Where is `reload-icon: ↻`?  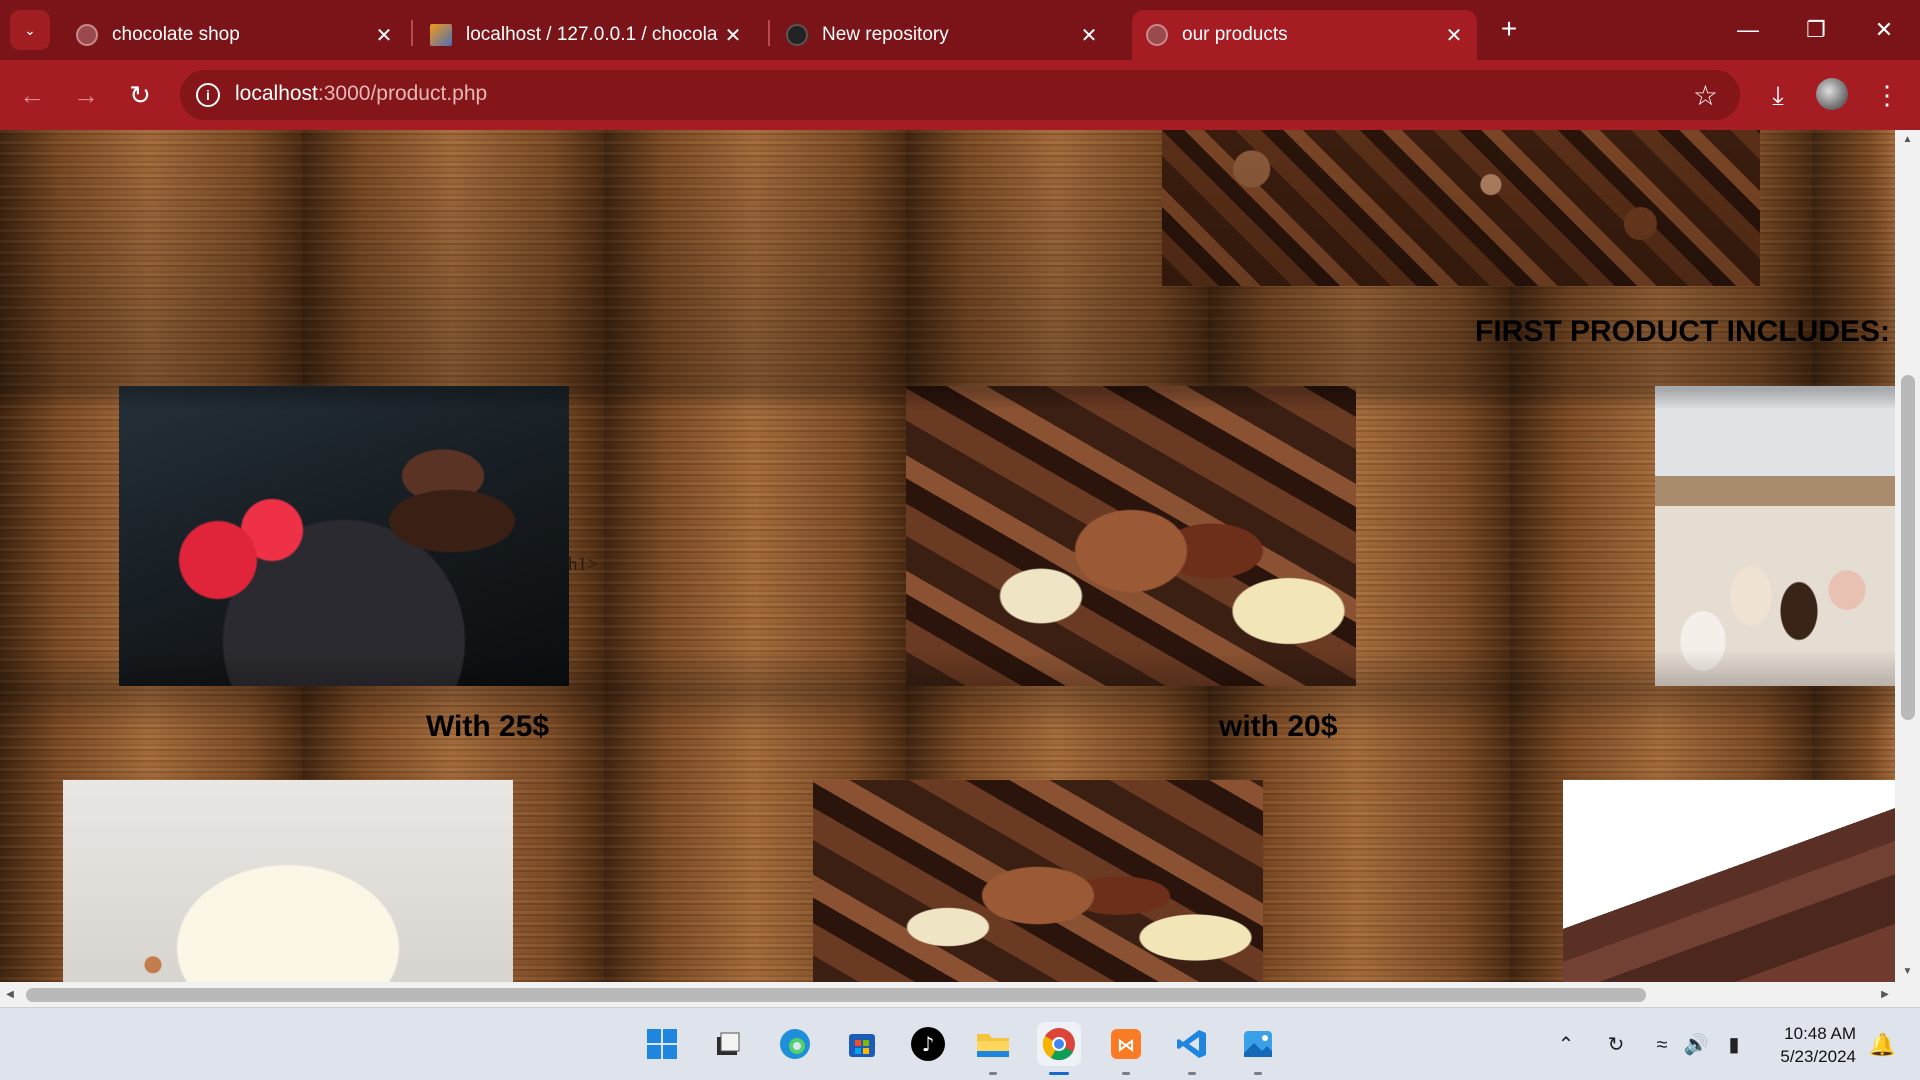
reload-icon: ↻ is located at coordinates (140, 95).